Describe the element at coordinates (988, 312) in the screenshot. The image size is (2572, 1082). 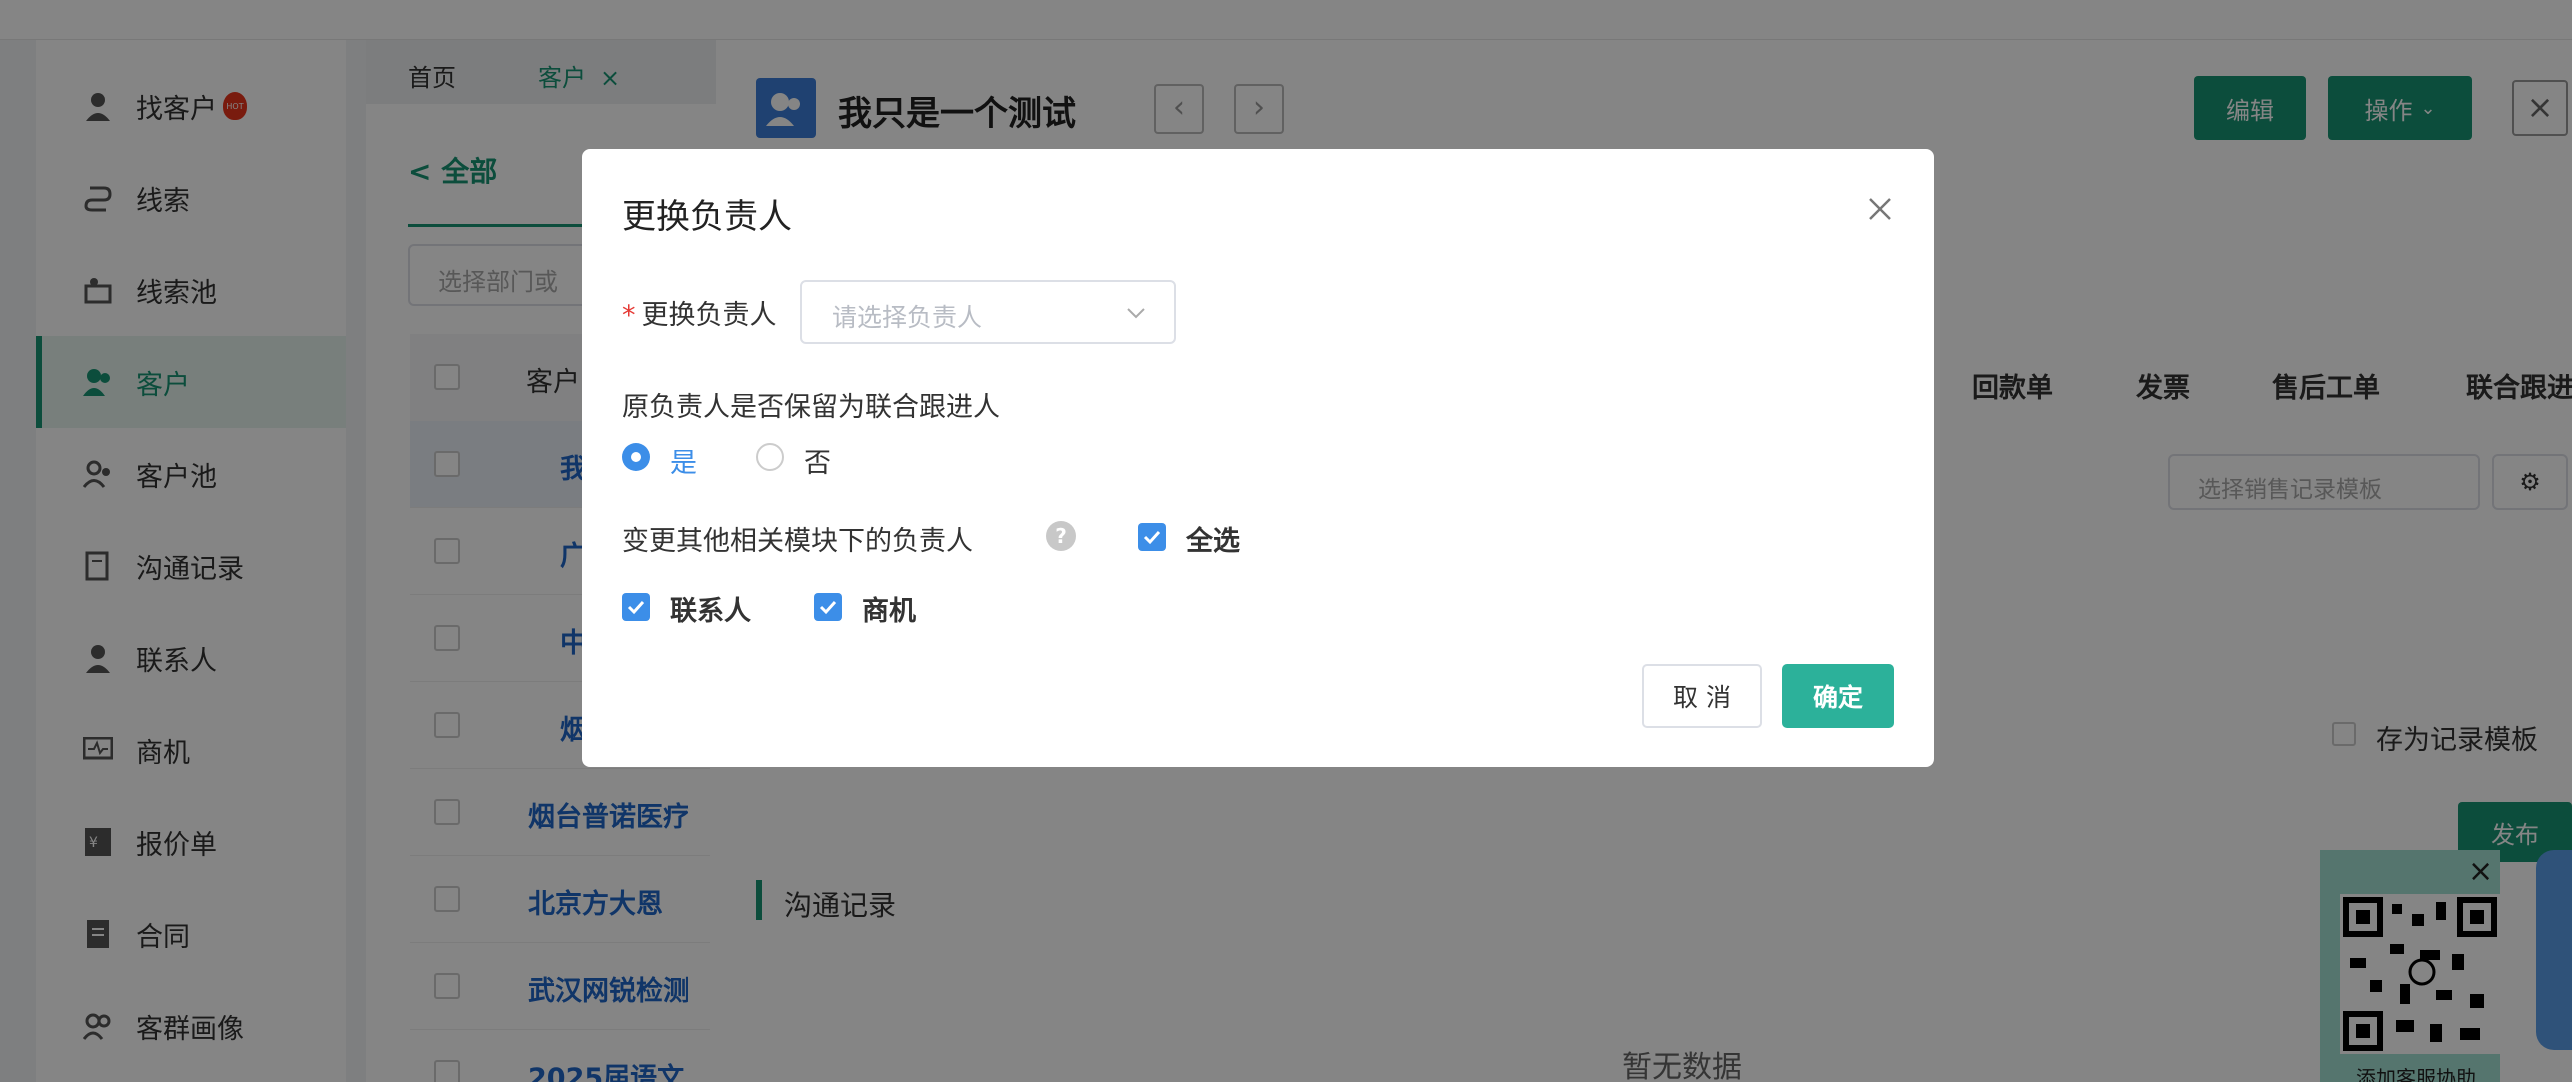
I see `owner-select: 请选择负责人` at that location.